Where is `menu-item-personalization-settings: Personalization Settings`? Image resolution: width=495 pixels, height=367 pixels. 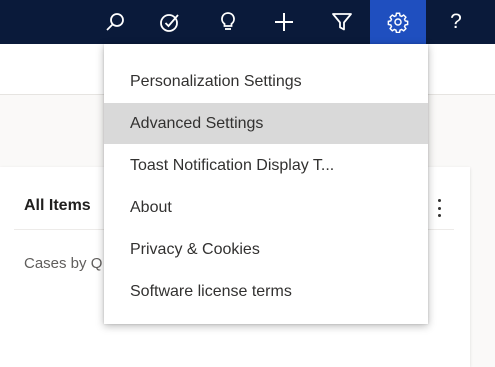
menu-item-personalization-settings: Personalization Settings is located at coordinates (266, 81).